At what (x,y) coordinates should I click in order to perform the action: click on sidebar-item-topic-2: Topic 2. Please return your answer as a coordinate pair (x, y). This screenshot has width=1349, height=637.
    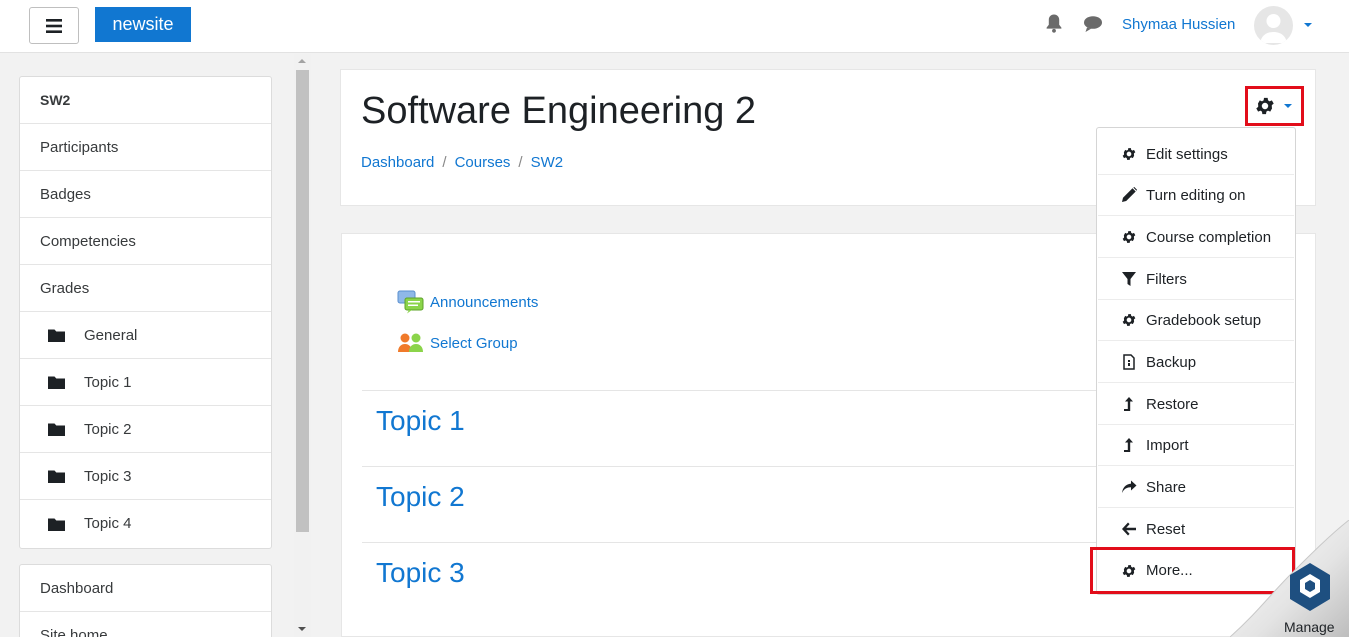
    Looking at the image, I should click on (145, 429).